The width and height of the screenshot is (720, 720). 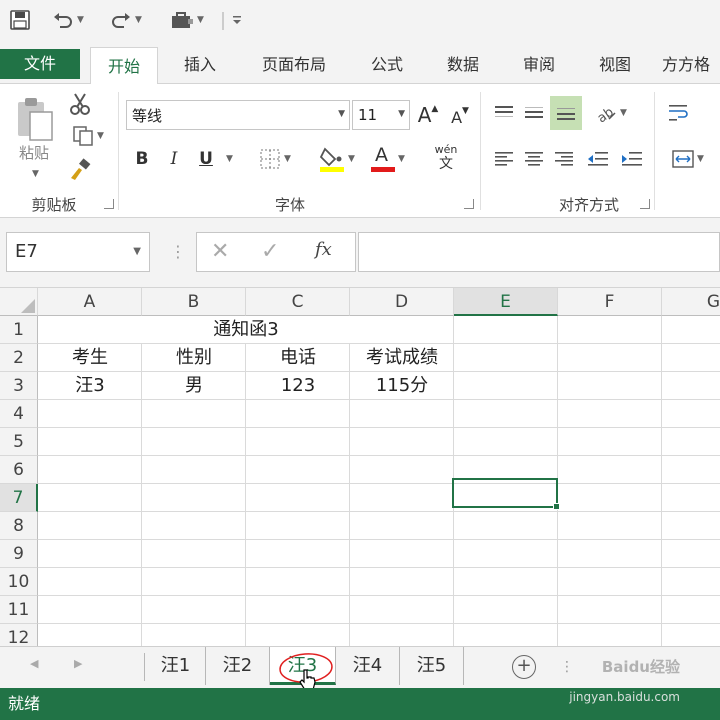 I want to click on cell-d2: 考试成绩, so click(x=402, y=358).